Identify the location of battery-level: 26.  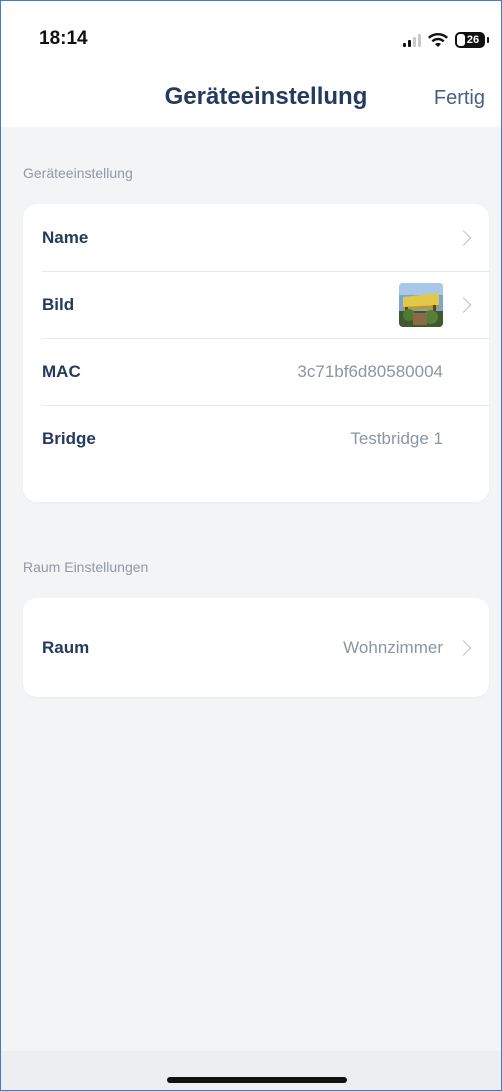
(473, 40).